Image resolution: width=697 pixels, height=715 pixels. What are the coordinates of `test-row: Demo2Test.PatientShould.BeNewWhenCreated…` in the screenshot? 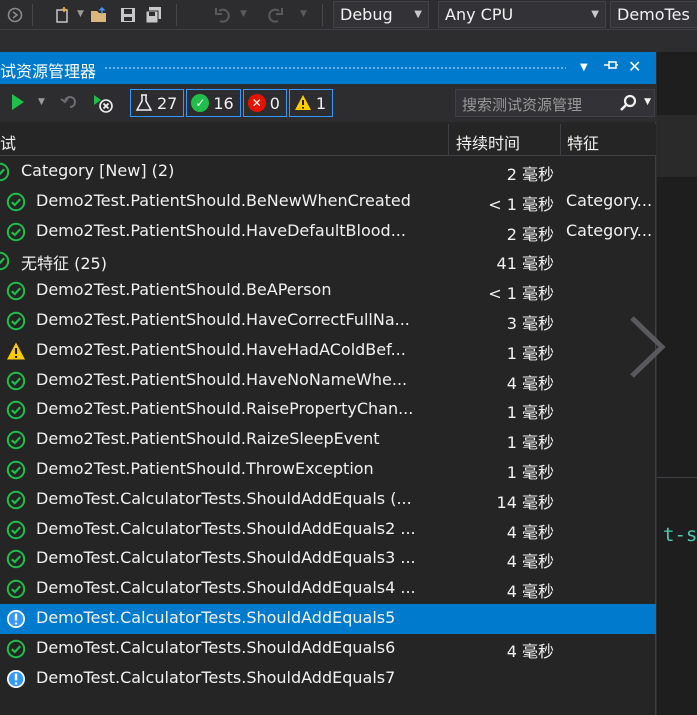 It's located at (328, 202).